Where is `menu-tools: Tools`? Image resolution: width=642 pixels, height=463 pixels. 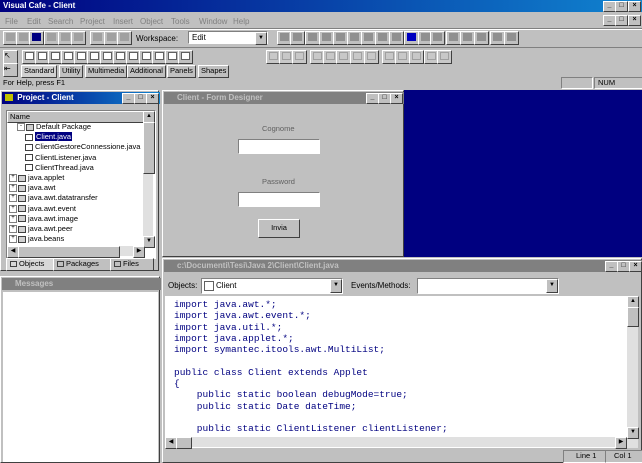 menu-tools: Tools is located at coordinates (180, 21).